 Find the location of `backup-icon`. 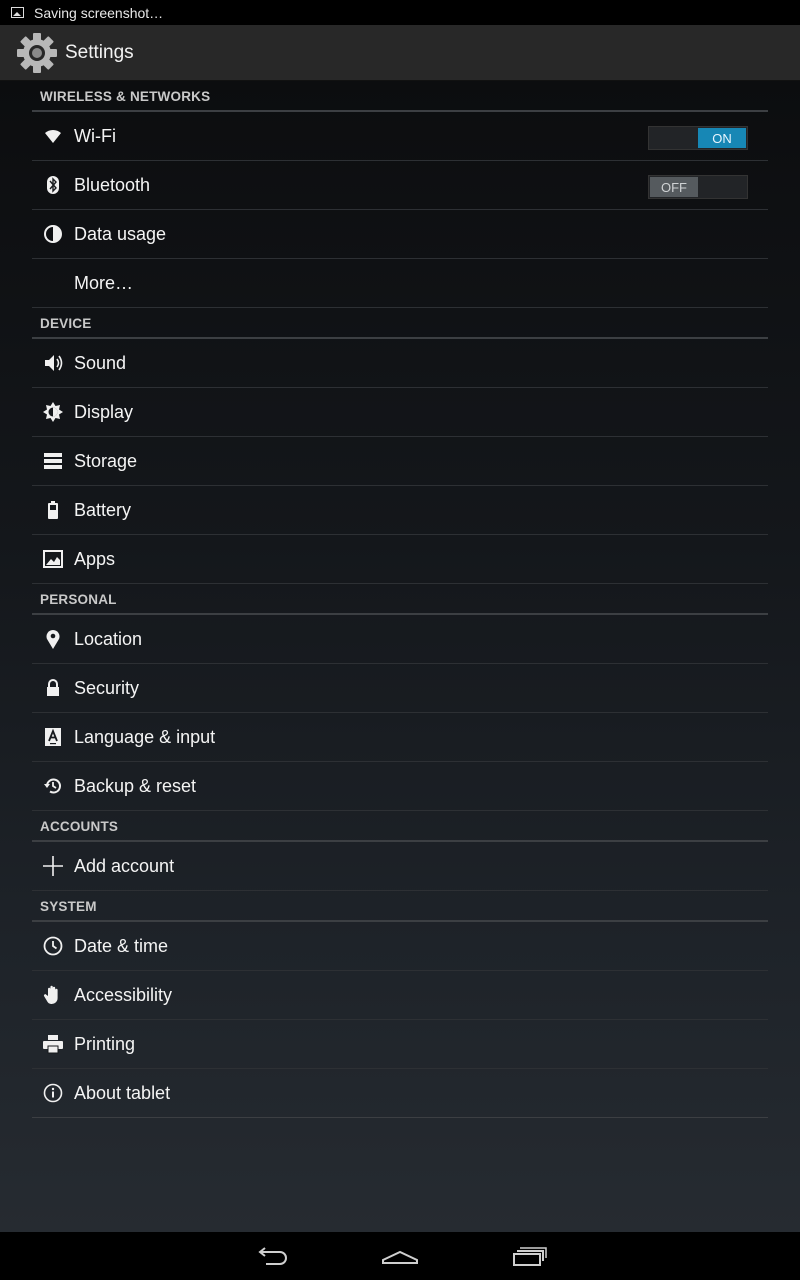

backup-icon is located at coordinates (53, 786).